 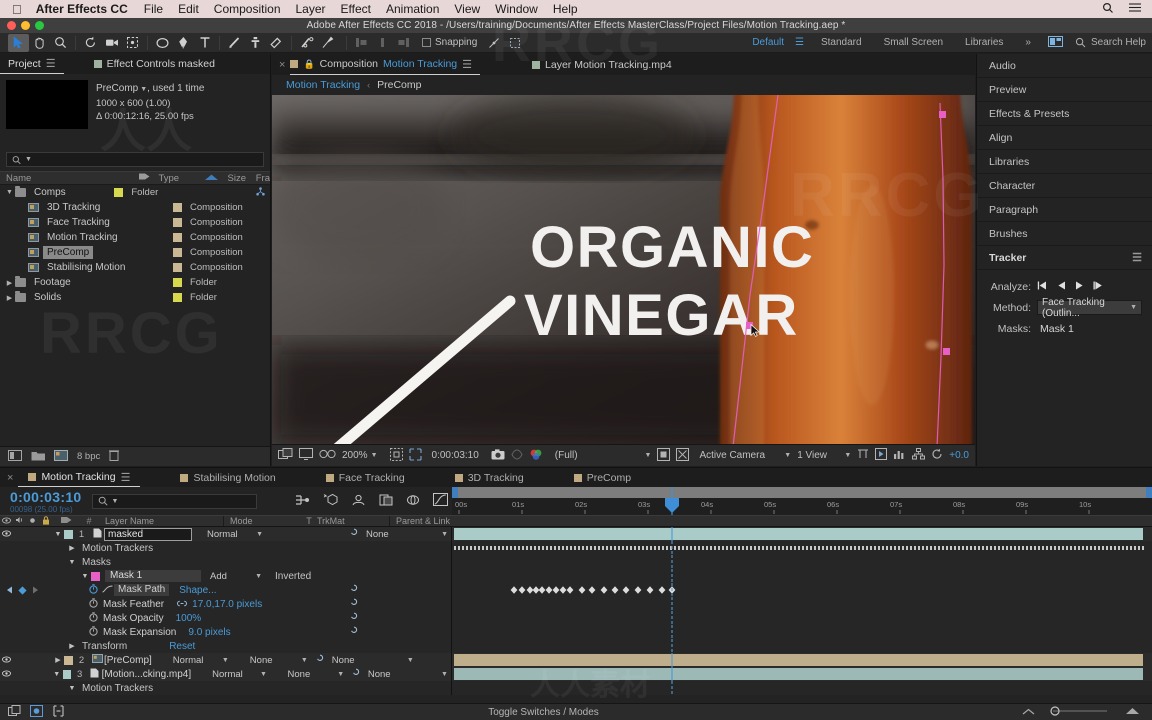 What do you see at coordinates (285, 455) in the screenshot?
I see `always-preview-icon` at bounding box center [285, 455].